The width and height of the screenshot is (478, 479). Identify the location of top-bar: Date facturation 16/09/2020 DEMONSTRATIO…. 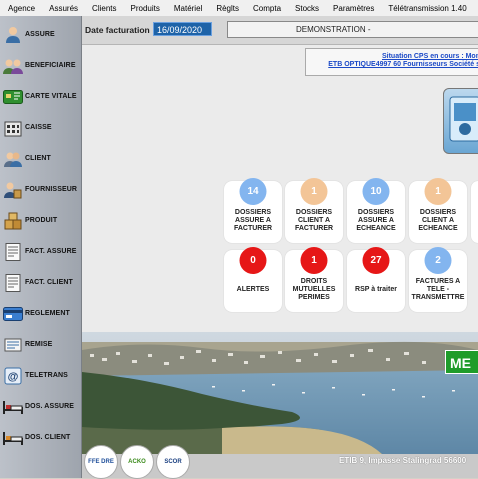
(280, 30).